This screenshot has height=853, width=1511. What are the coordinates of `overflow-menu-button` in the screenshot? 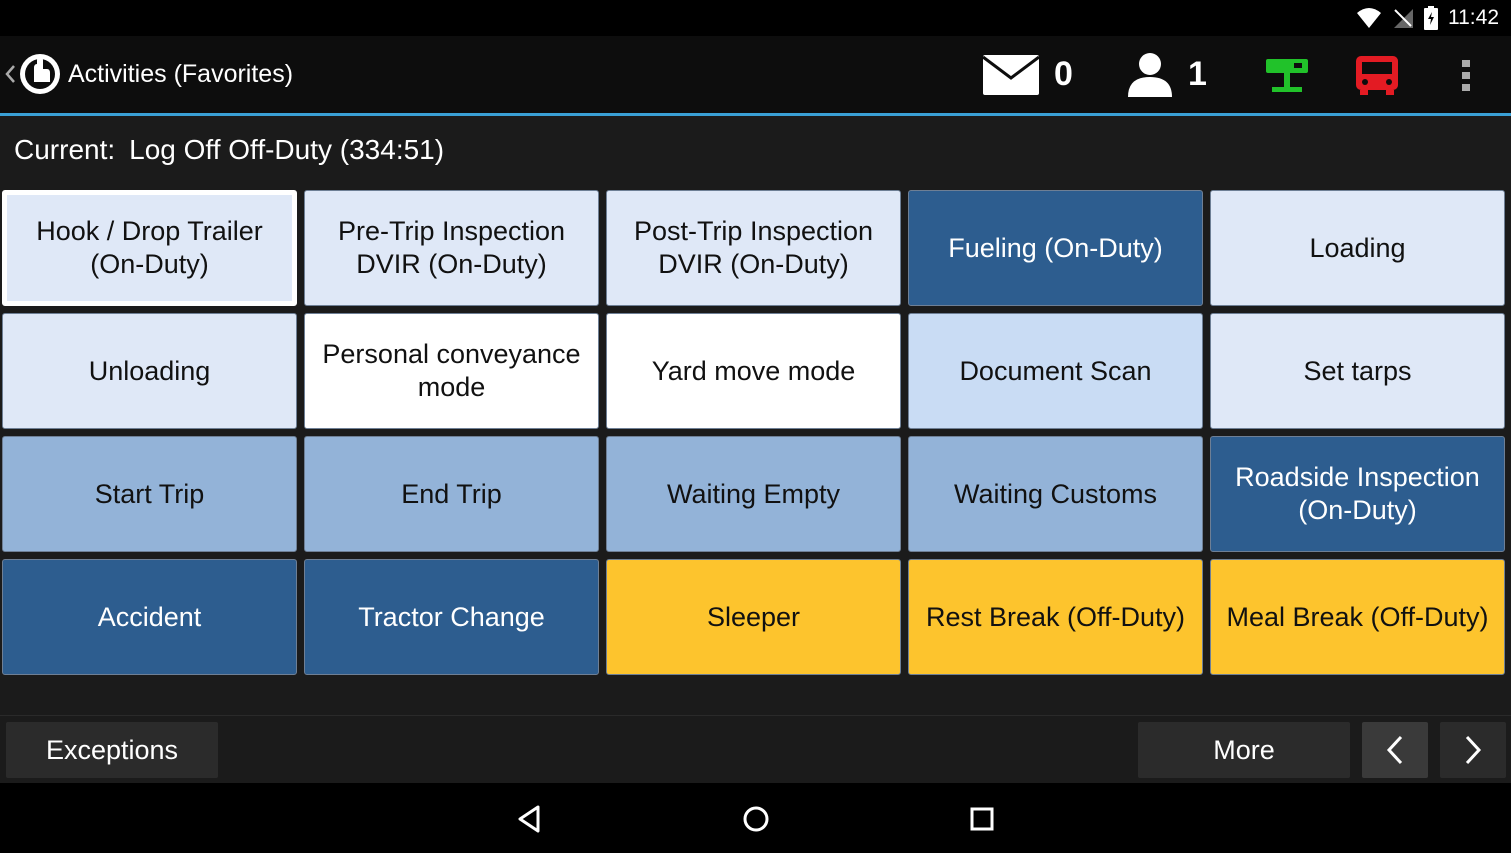 It's located at (1466, 74).